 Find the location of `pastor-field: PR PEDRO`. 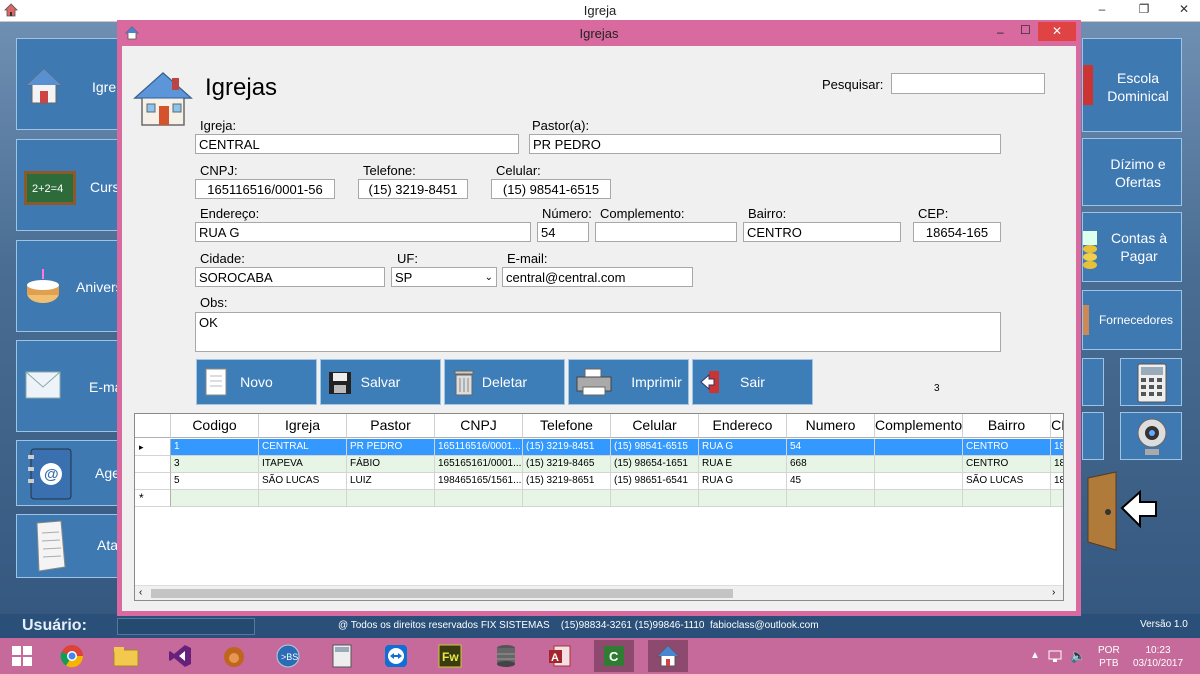

pastor-field: PR PEDRO is located at coordinates (765, 144).